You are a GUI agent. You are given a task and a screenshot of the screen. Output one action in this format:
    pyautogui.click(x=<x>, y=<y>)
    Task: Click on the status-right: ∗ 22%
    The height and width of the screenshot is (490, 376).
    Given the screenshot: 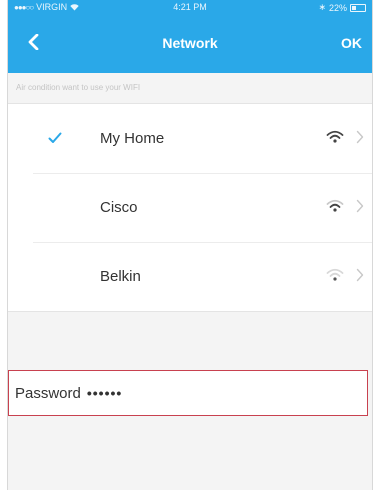 What is the action you would take?
    pyautogui.click(x=342, y=7)
    